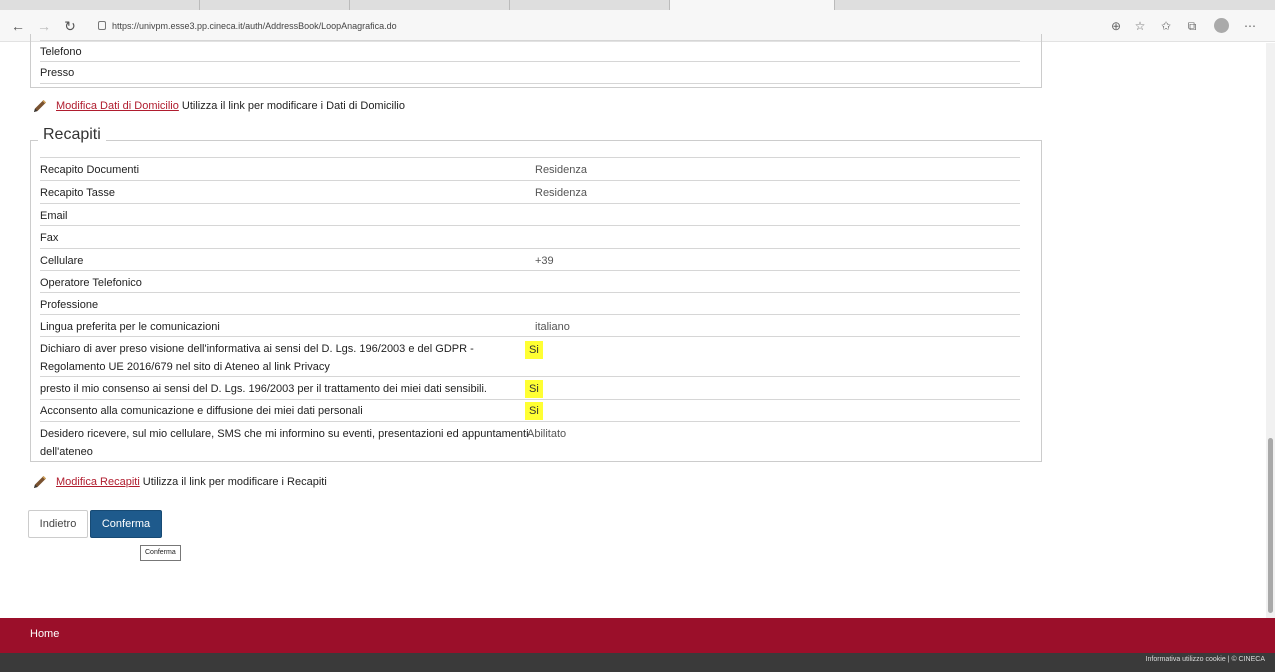  What do you see at coordinates (44, 26) in the screenshot?
I see `forward-arrow-icon: →` at bounding box center [44, 26].